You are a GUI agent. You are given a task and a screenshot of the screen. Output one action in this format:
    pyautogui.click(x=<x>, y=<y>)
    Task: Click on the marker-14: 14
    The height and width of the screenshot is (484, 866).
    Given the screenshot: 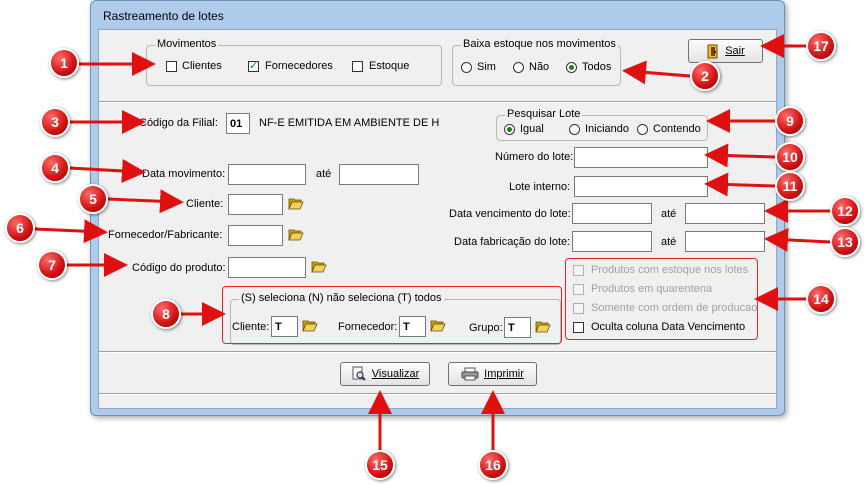 What is the action you would take?
    pyautogui.click(x=821, y=299)
    